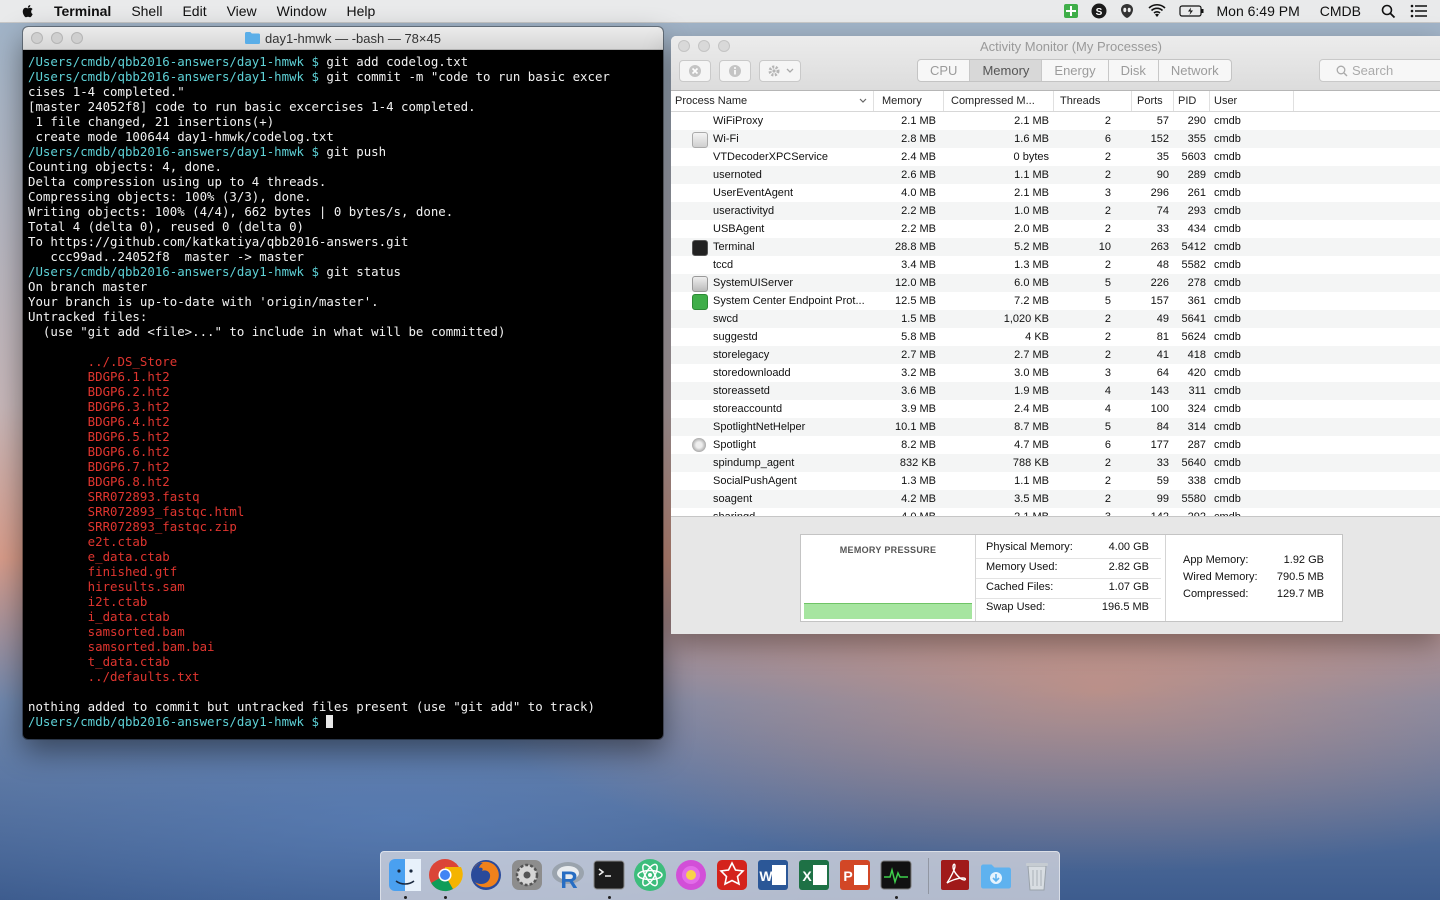 This screenshot has height=900, width=1440. Describe the element at coordinates (918, 319) in the screenshot. I see `cell-memory: 1.5 MB` at that location.